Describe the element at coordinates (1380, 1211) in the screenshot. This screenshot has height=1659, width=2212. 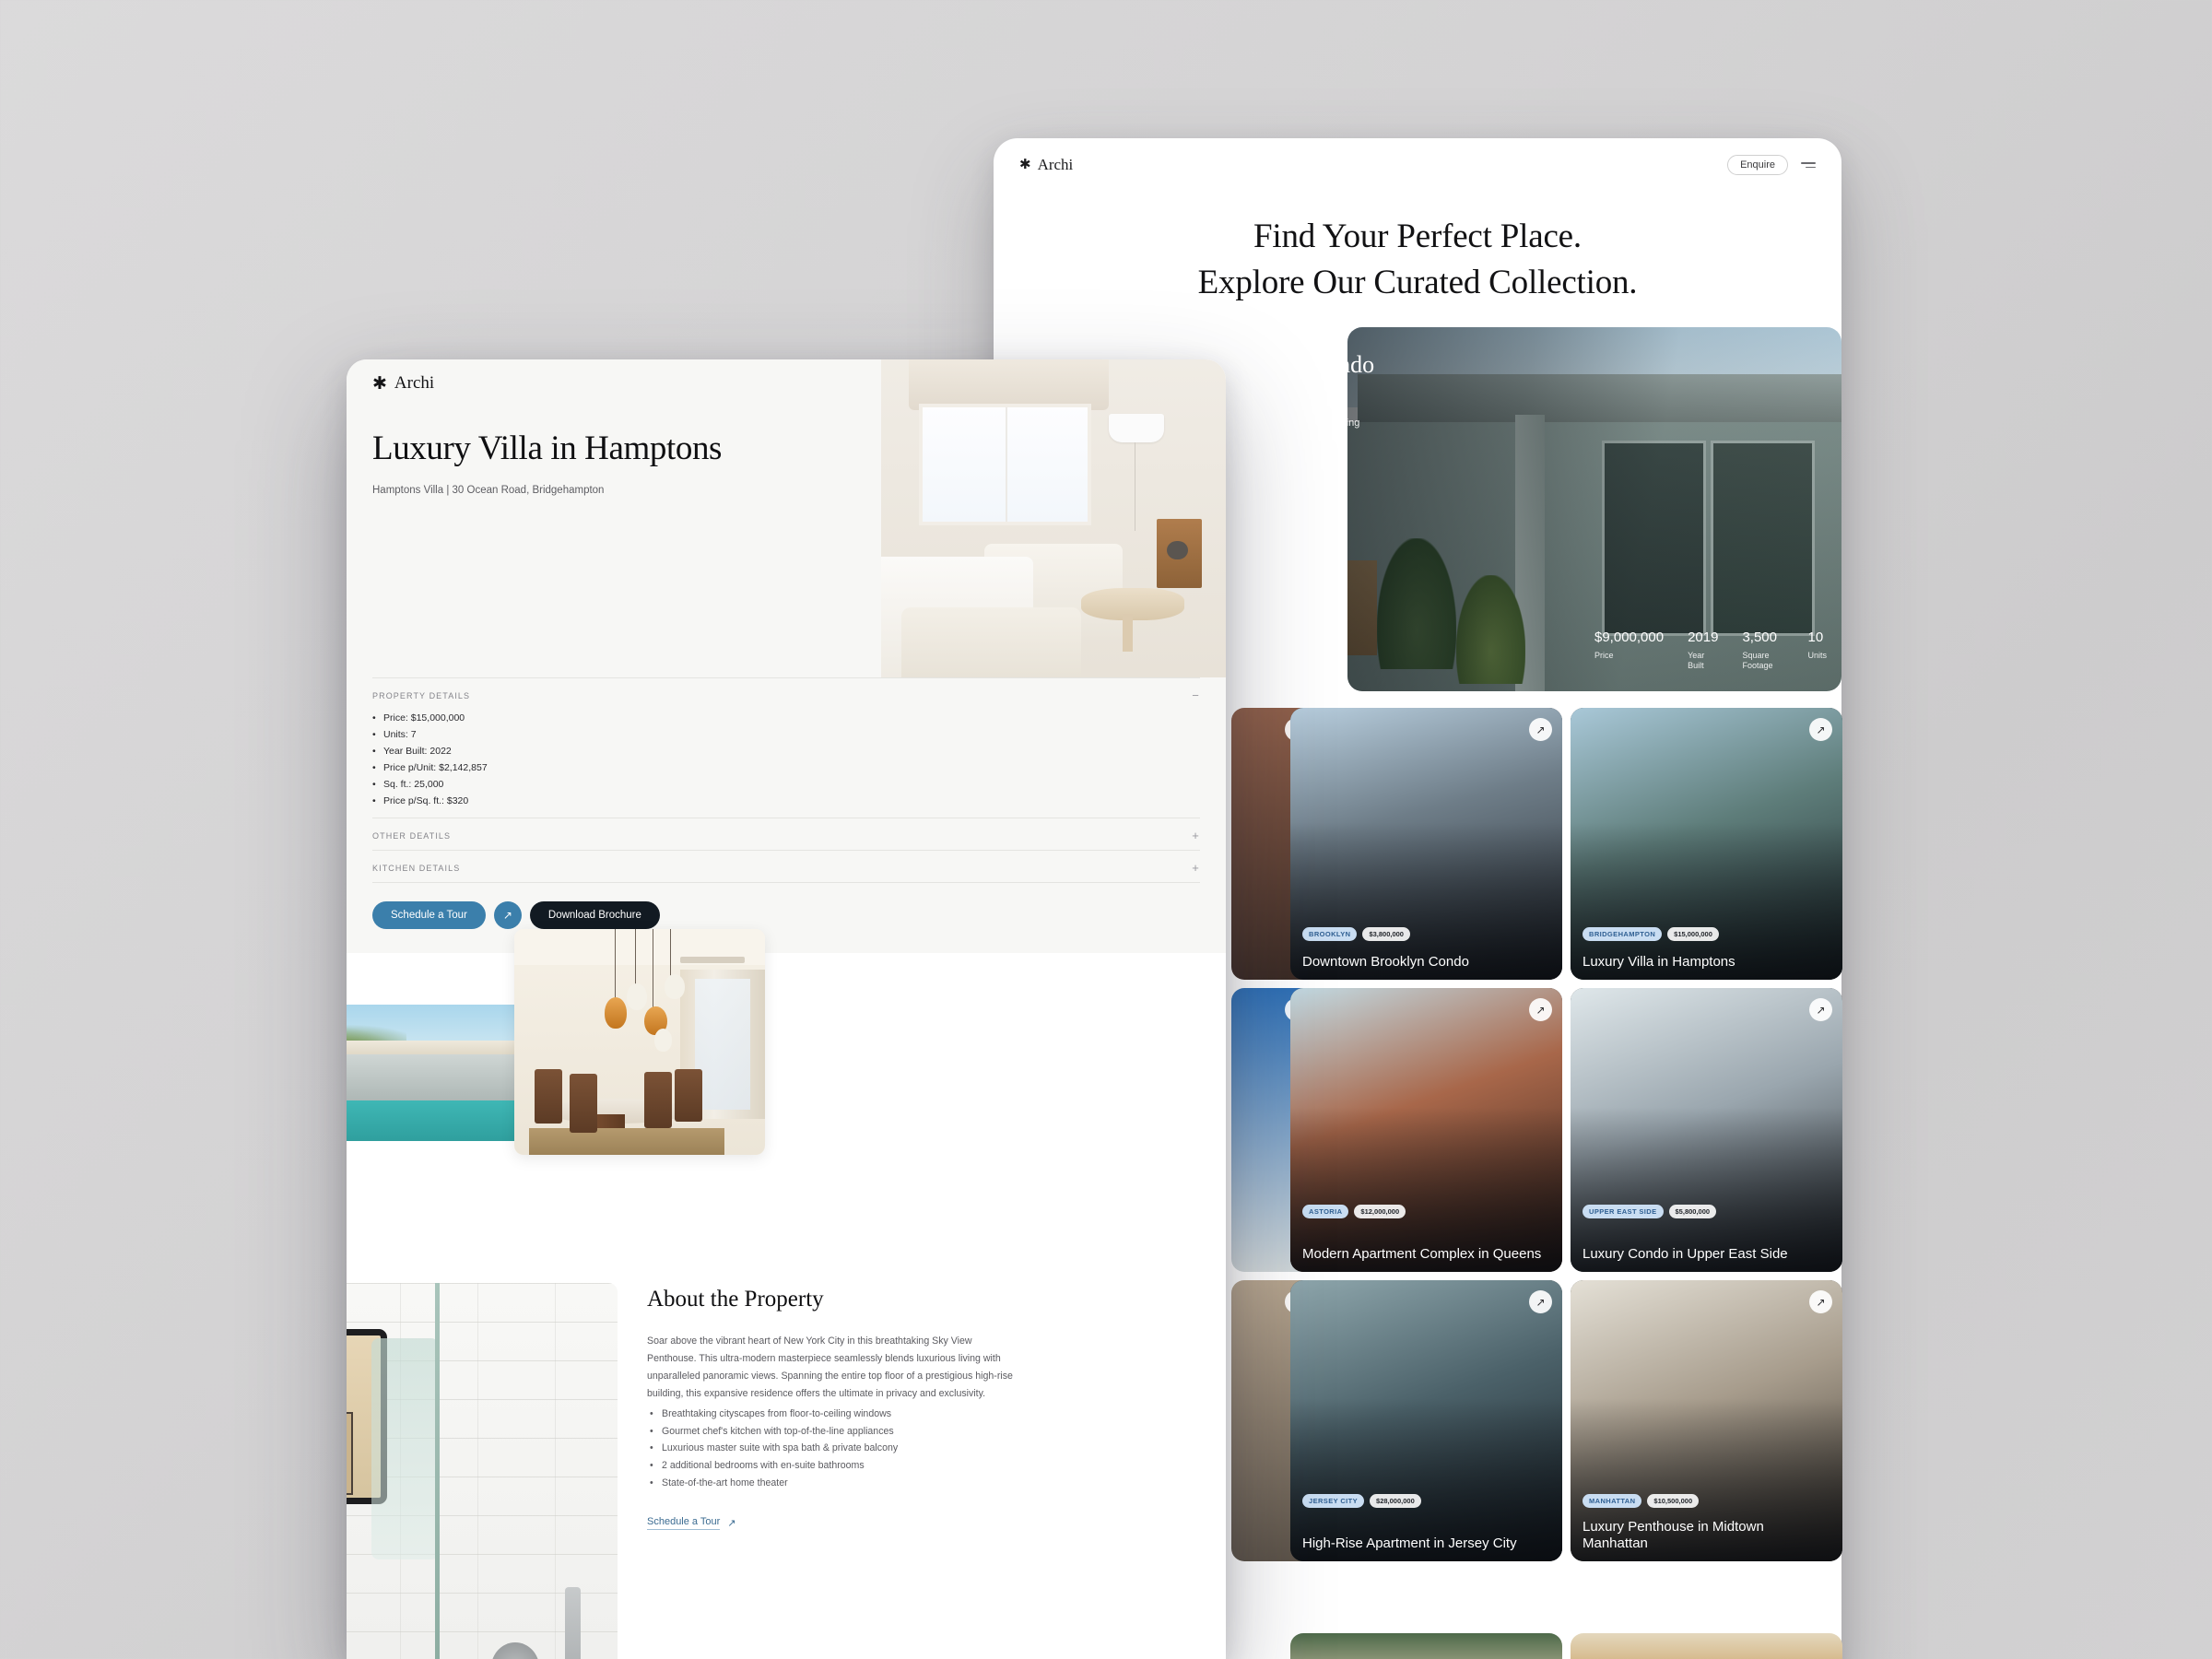
I see `price-tag: $12,000,000` at that location.